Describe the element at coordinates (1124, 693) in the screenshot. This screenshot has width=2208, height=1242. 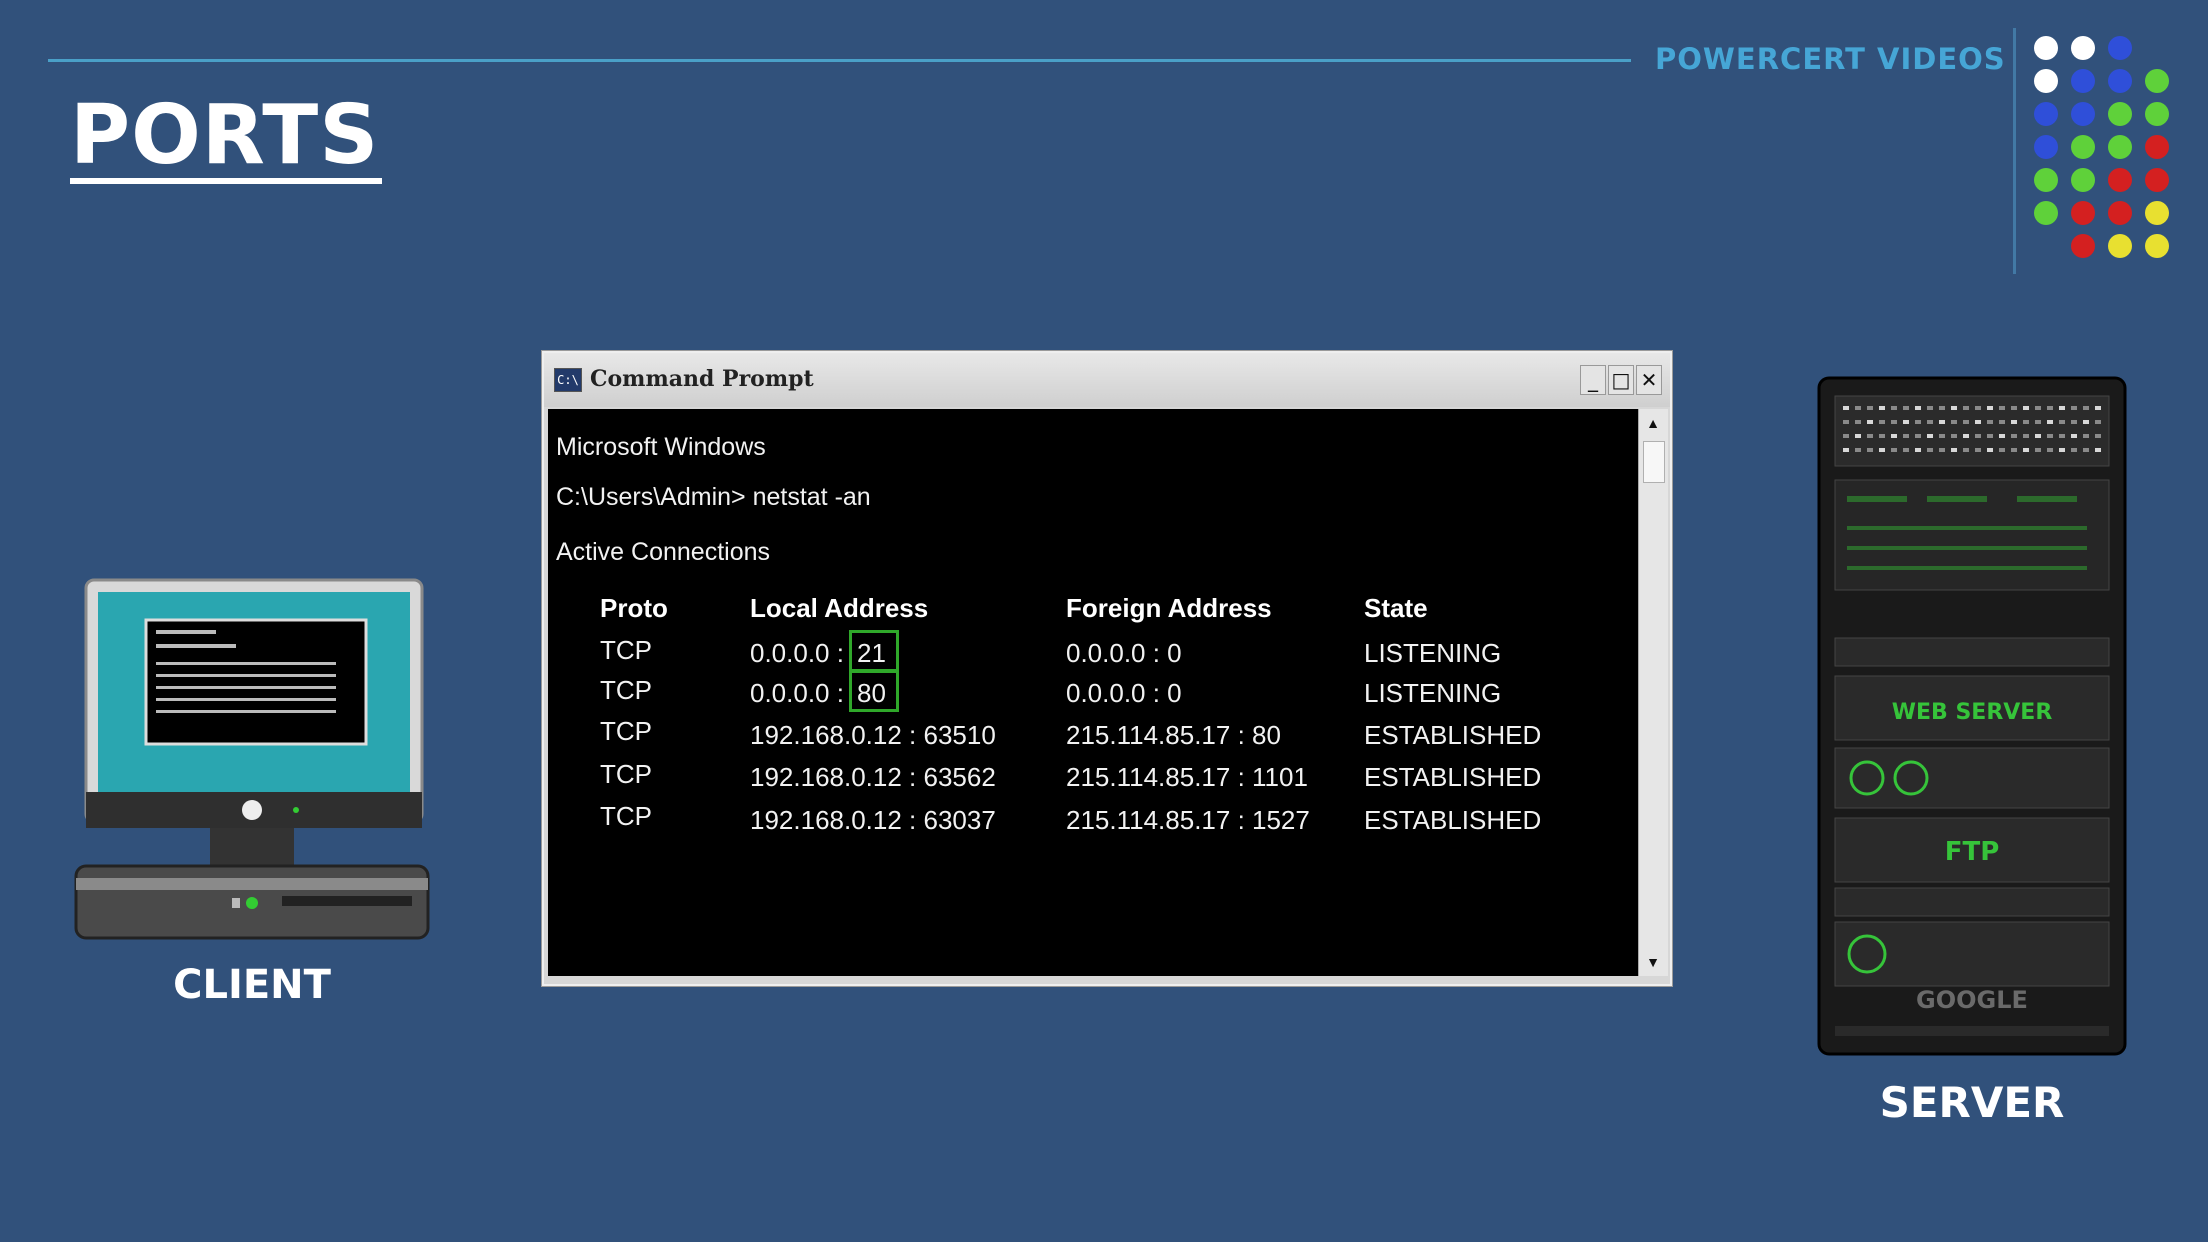
I see `row2-foreign: 0.0.0.0 : 0` at that location.